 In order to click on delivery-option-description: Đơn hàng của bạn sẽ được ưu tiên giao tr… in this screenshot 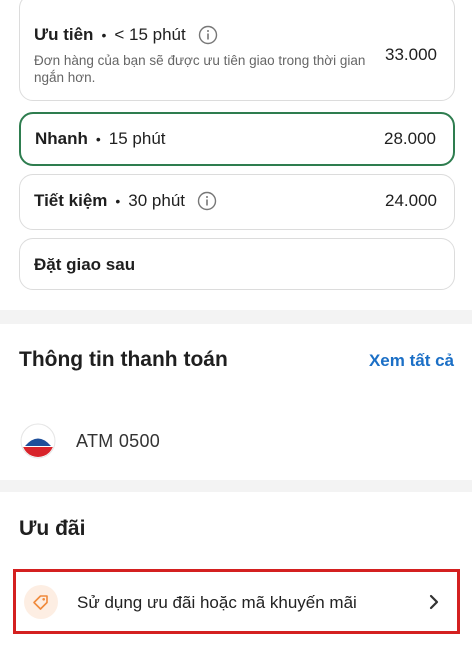, I will do `click(200, 69)`.